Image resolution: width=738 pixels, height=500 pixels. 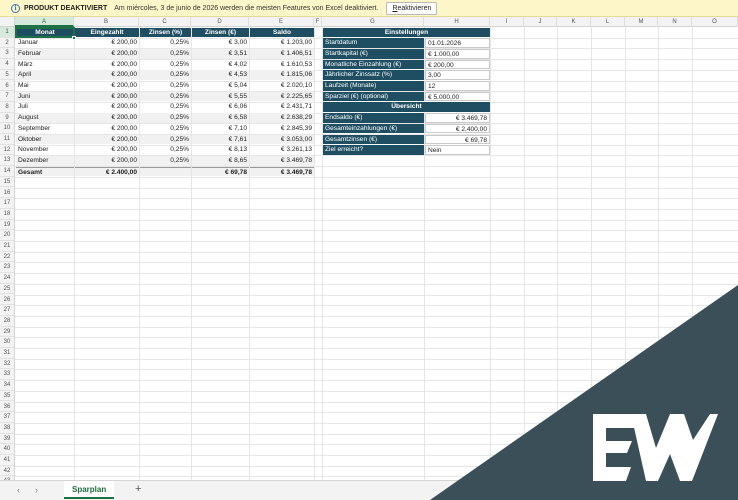 What do you see at coordinates (540, 22) in the screenshot?
I see `column-header-j: J` at bounding box center [540, 22].